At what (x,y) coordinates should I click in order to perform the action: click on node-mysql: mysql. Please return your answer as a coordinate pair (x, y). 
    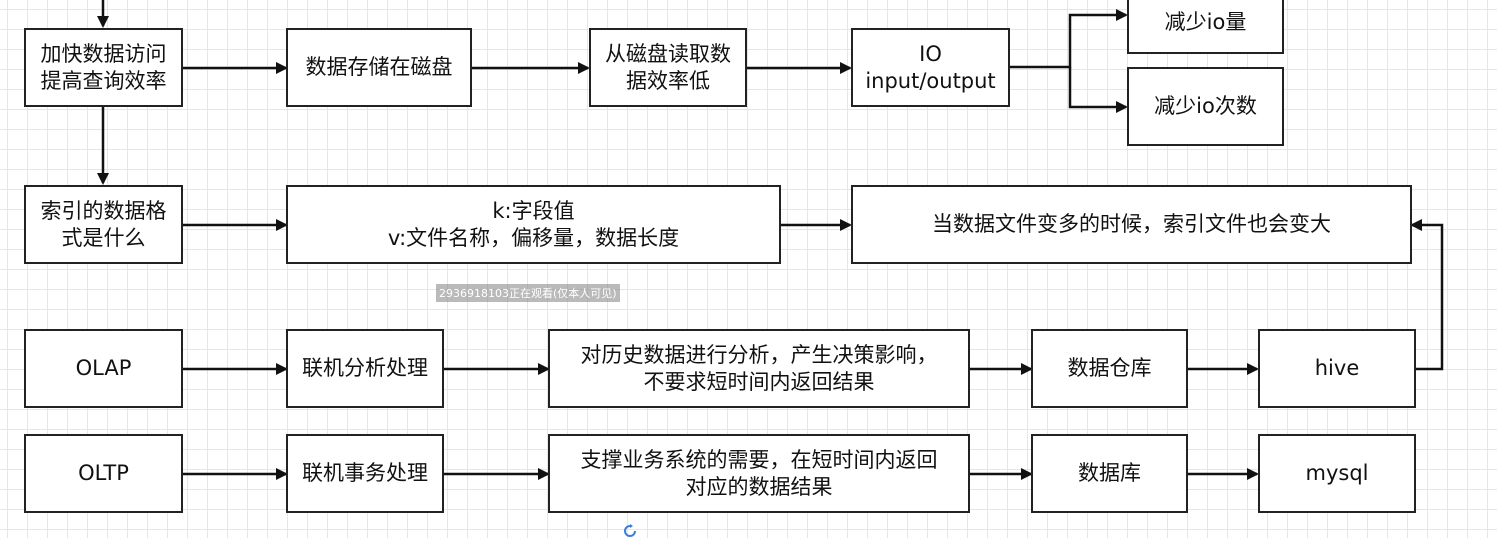
    Looking at the image, I should click on (1337, 473).